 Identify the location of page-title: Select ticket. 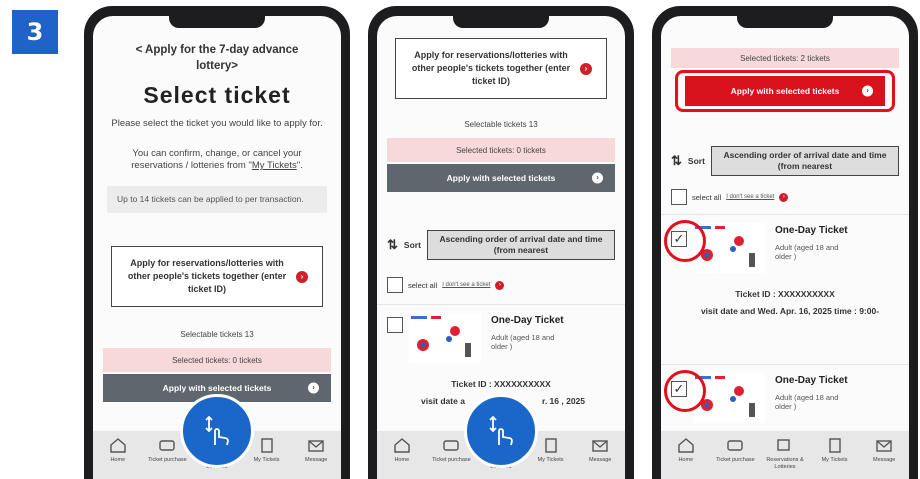
(217, 95).